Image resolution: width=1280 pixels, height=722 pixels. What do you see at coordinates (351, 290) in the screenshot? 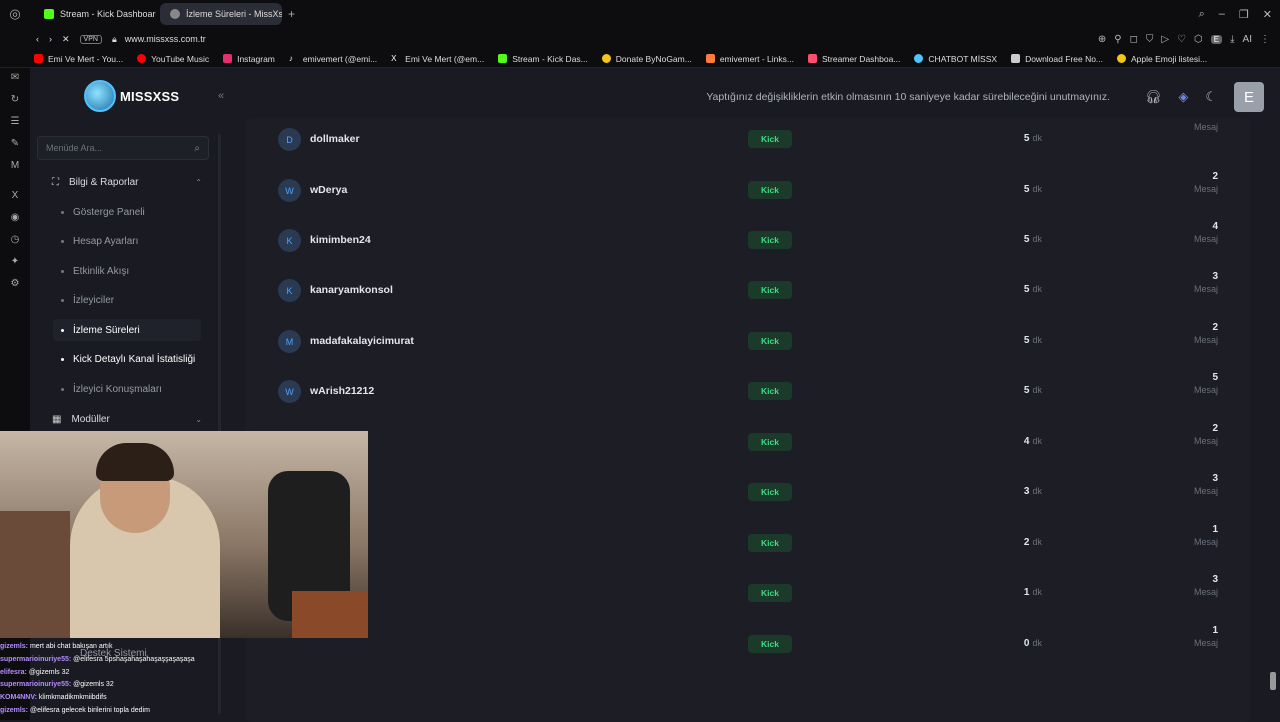
I see `viewer-name: kanaryamkonsol` at bounding box center [351, 290].